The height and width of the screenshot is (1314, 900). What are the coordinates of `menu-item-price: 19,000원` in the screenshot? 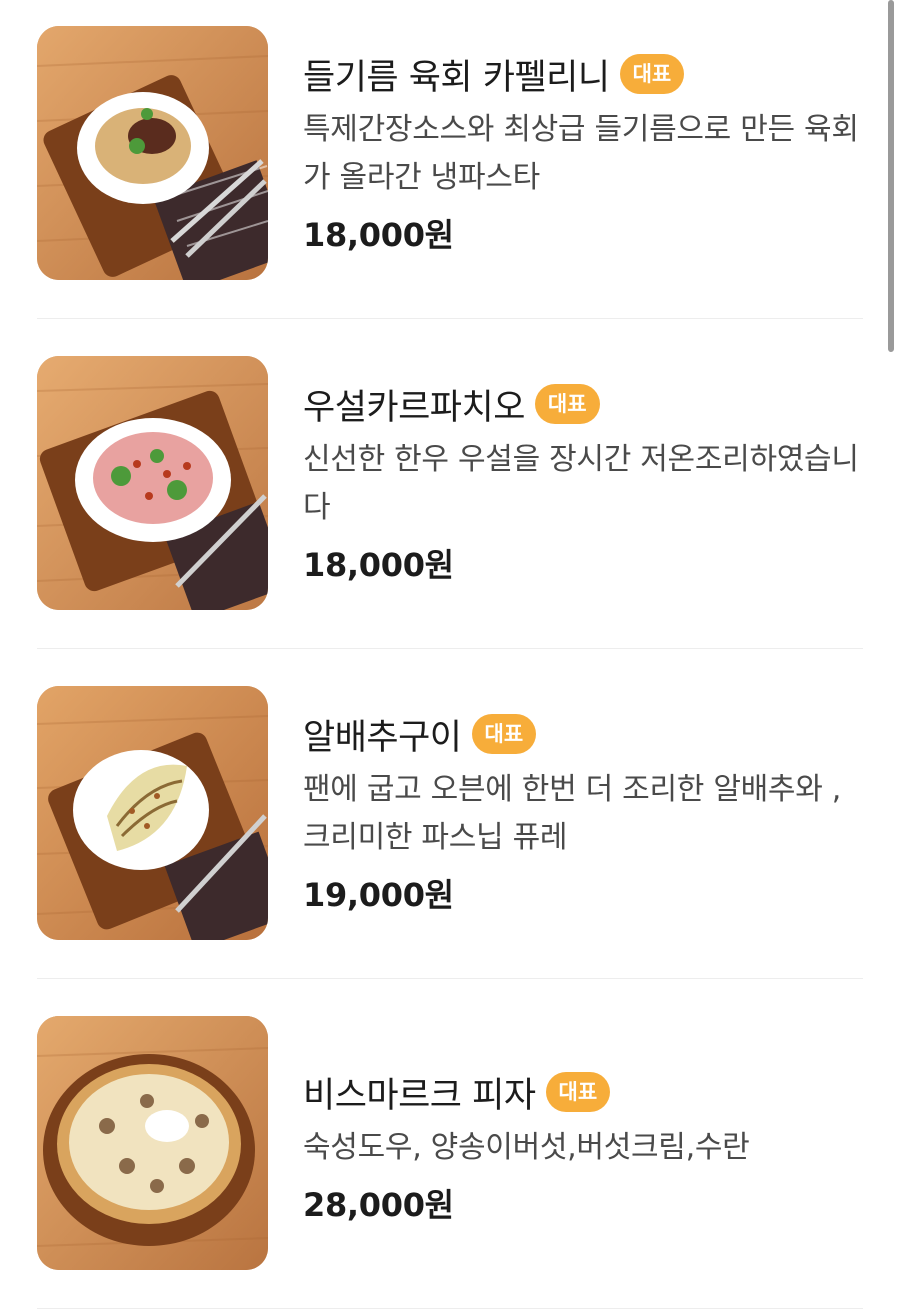 It's located at (378, 895).